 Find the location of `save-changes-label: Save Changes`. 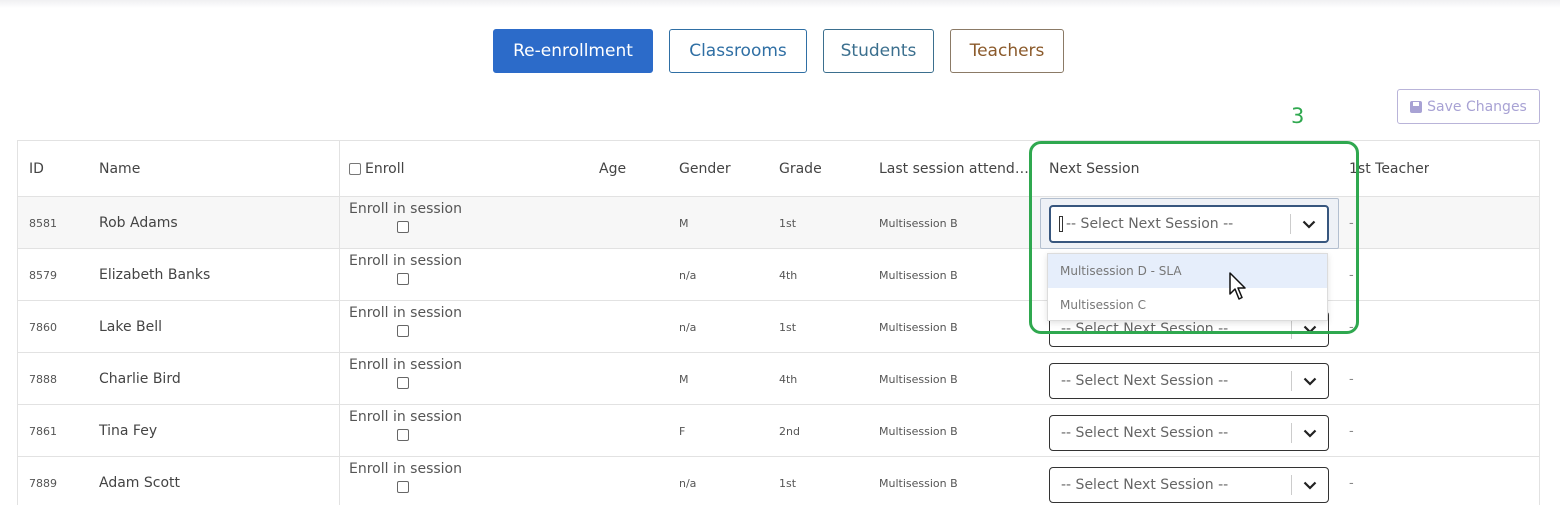

save-changes-label: Save Changes is located at coordinates (1477, 106).